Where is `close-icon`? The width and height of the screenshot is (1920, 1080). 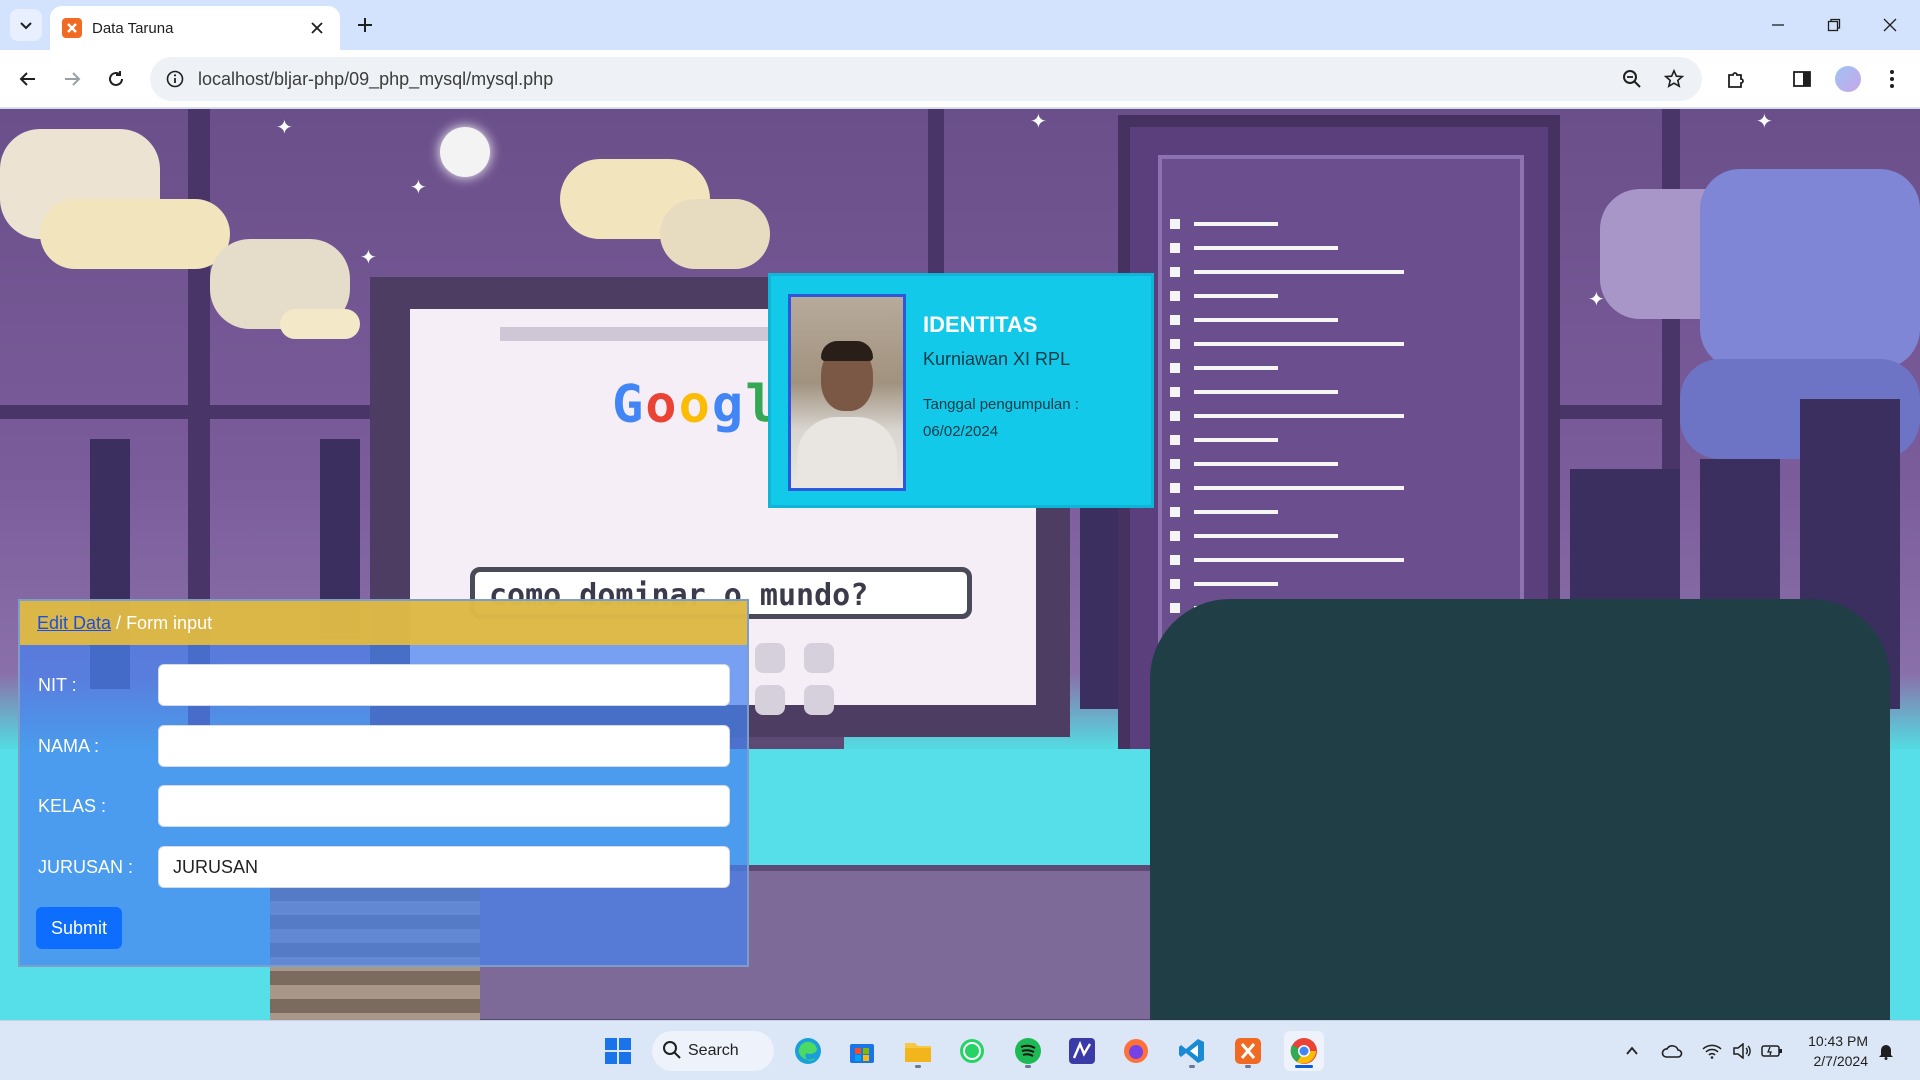 close-icon is located at coordinates (1890, 25).